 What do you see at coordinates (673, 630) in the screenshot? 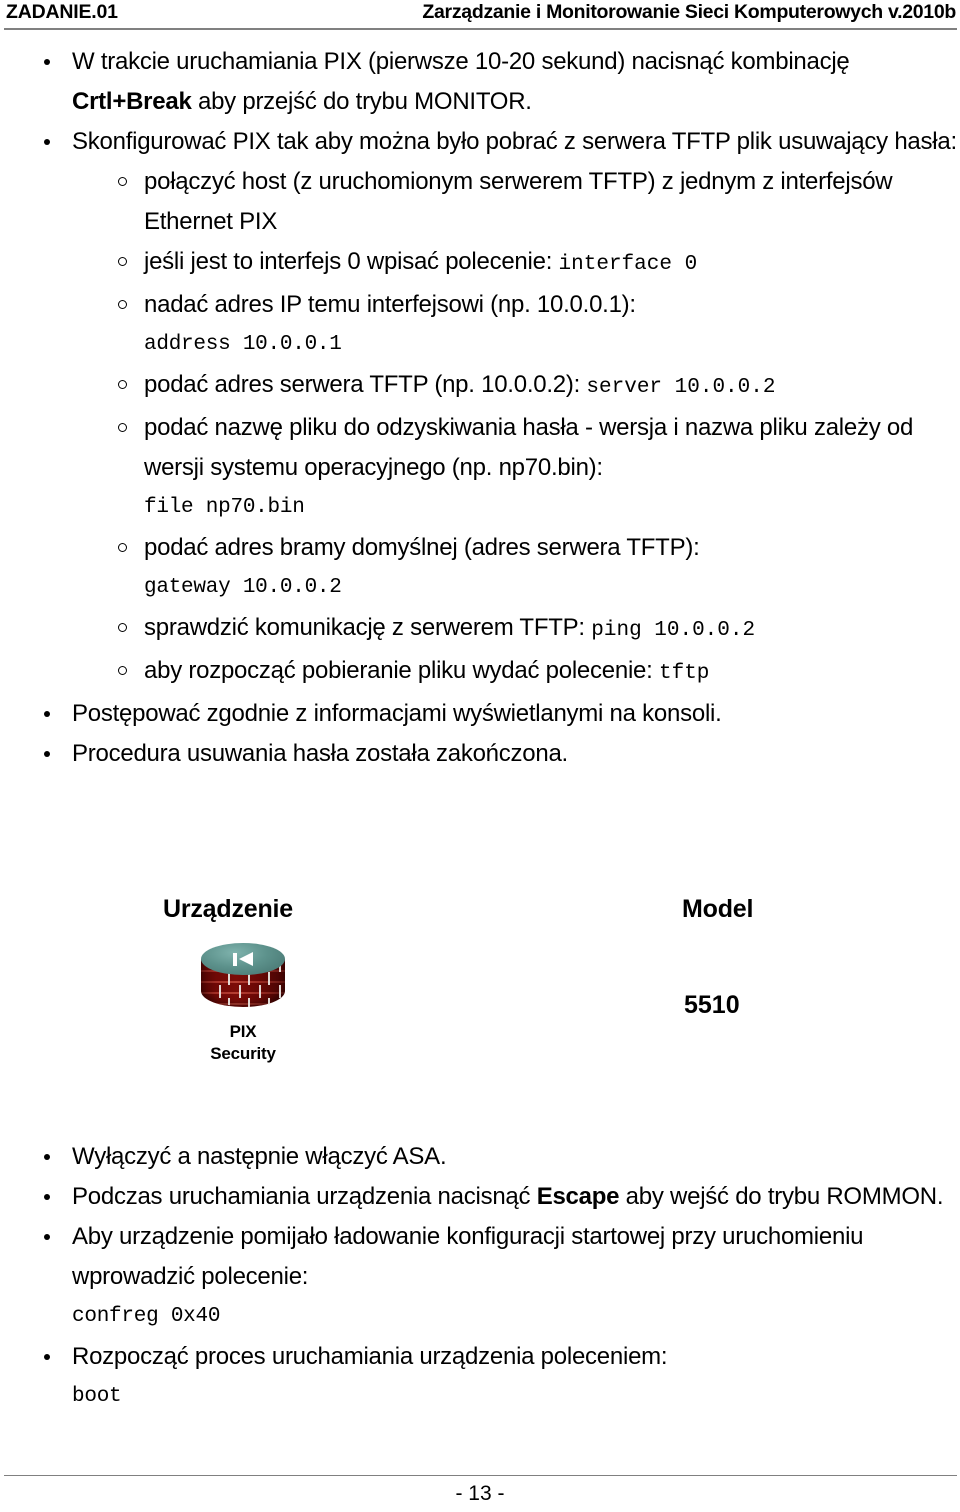
I see `command-code: ping 10.0.0.2` at bounding box center [673, 630].